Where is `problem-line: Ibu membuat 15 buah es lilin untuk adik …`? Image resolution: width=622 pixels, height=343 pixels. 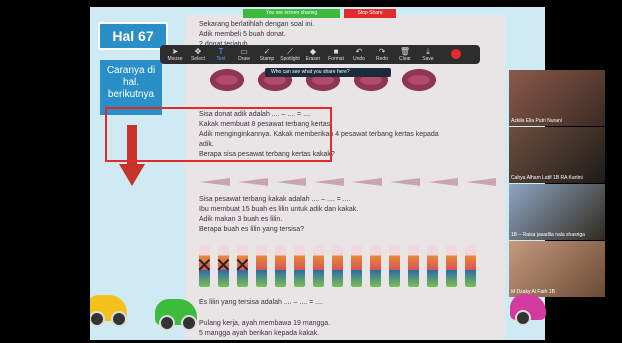 problem-line: Ibu membuat 15 buah es lilin untuk adik … is located at coordinates (279, 209).